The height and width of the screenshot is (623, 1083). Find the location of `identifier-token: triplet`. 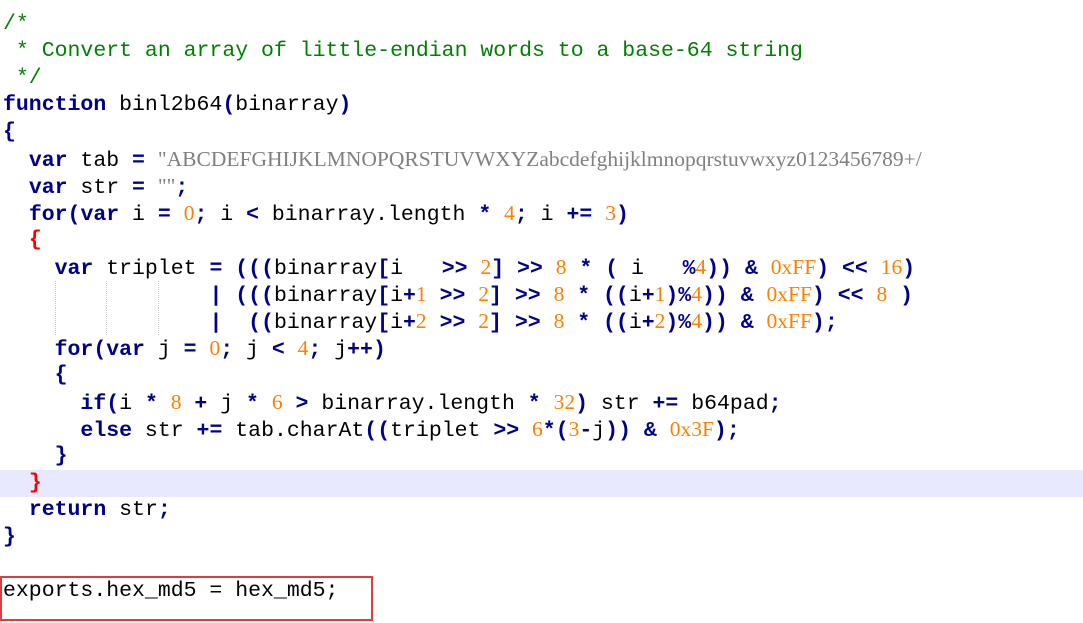

identifier-token: triplet is located at coordinates (151, 269).